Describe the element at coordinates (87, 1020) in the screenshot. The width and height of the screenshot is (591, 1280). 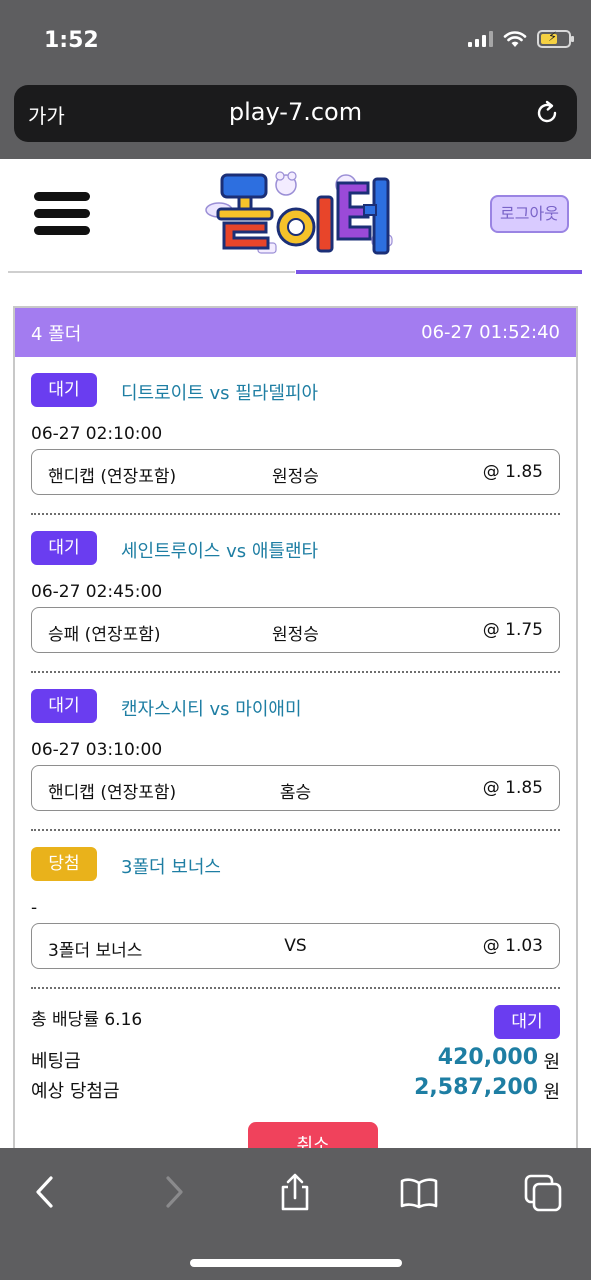
I see `total-odds: 총 배당률 6.16` at that location.